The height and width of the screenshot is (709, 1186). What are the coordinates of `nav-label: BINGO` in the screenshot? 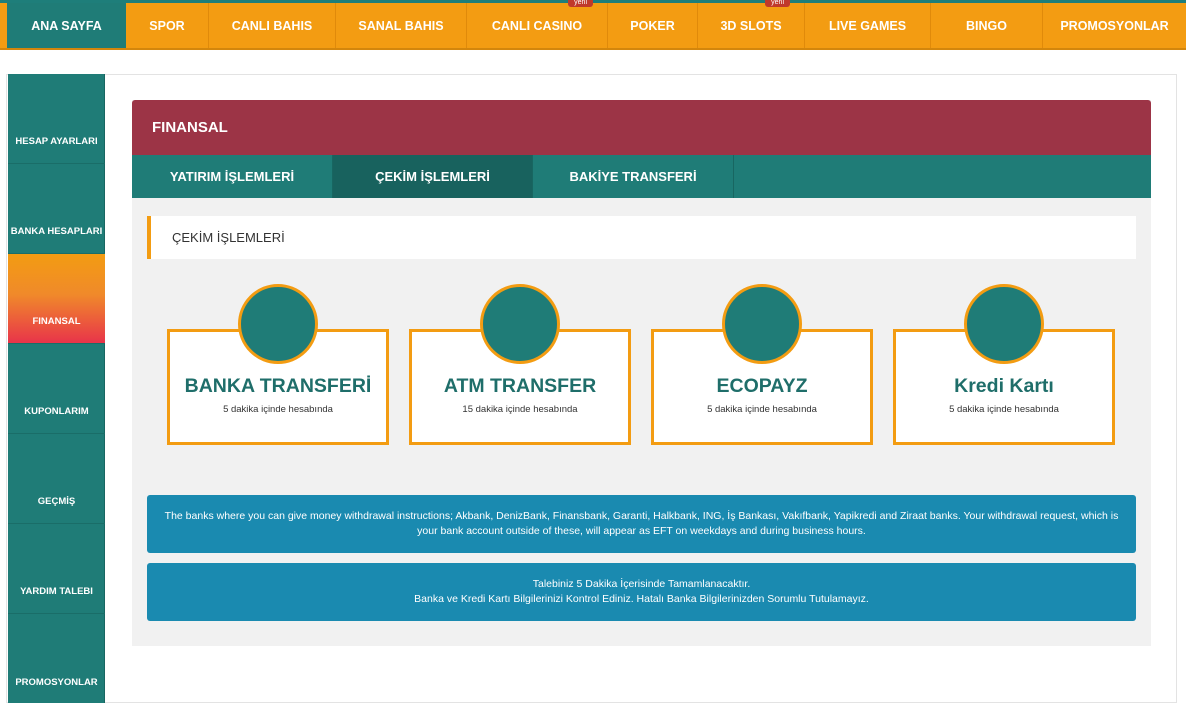 It's located at (986, 25).